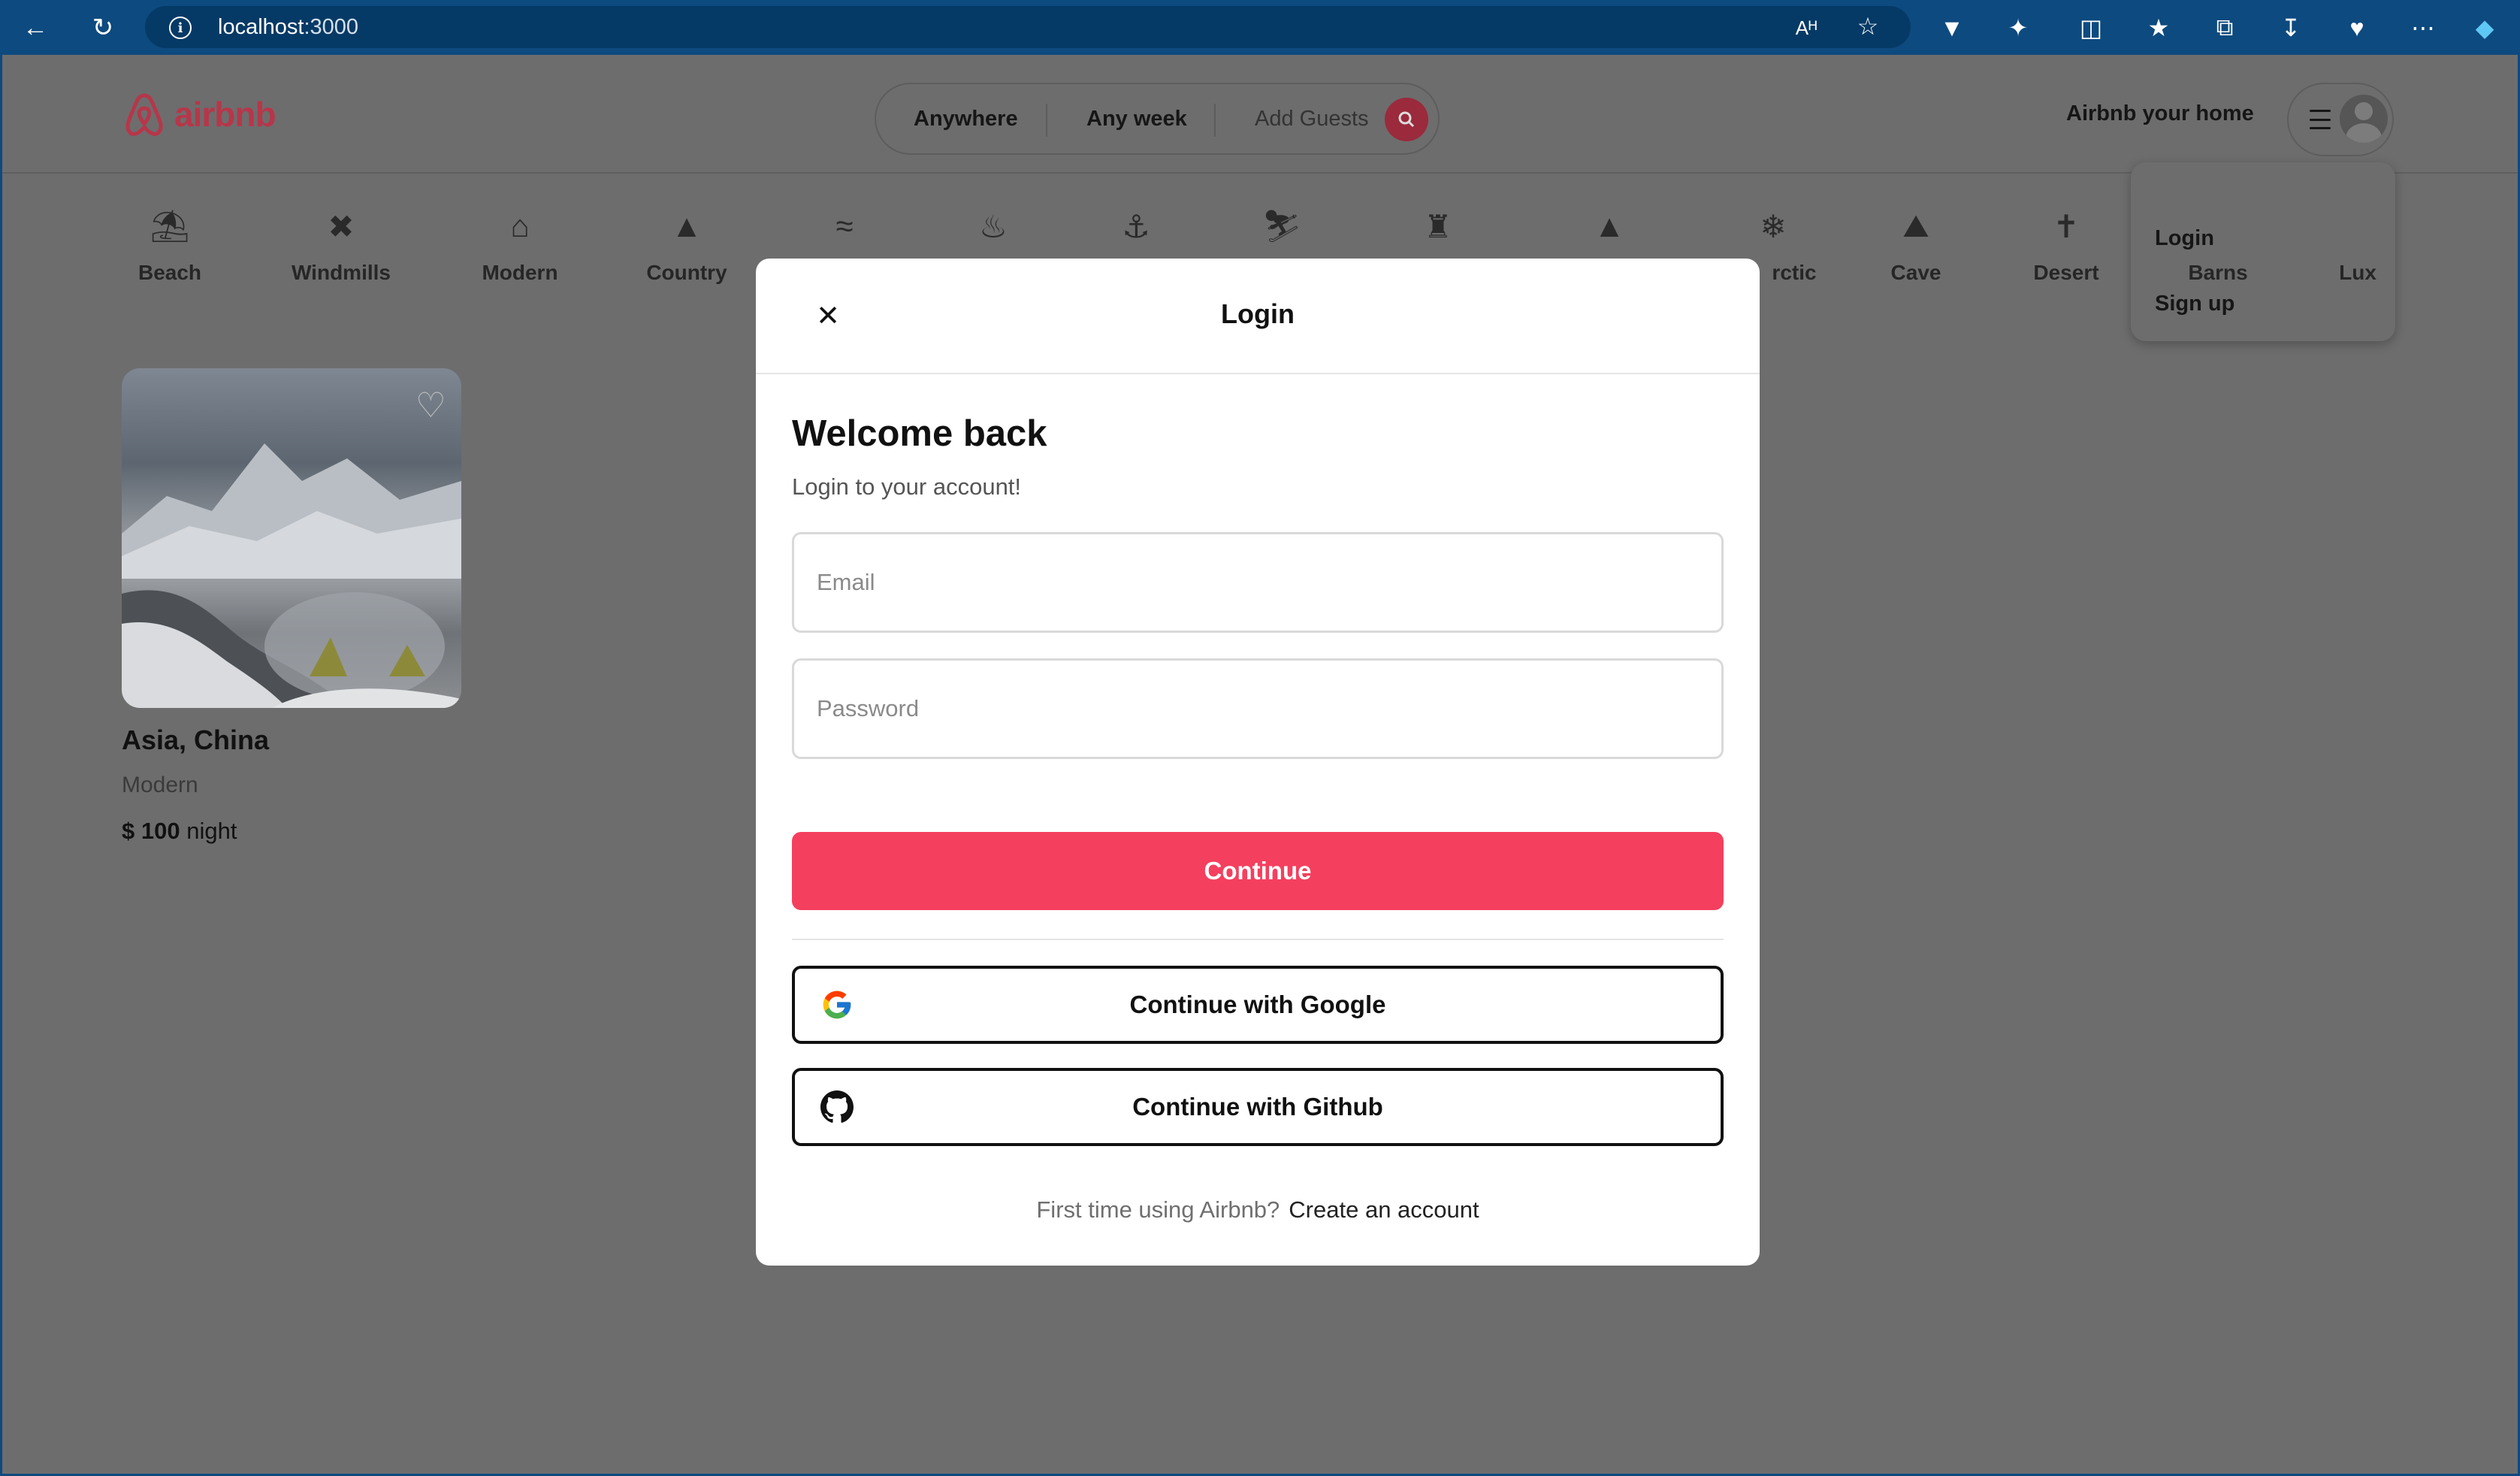 The height and width of the screenshot is (1476, 2520). I want to click on menu-icon, so click(2320, 120).